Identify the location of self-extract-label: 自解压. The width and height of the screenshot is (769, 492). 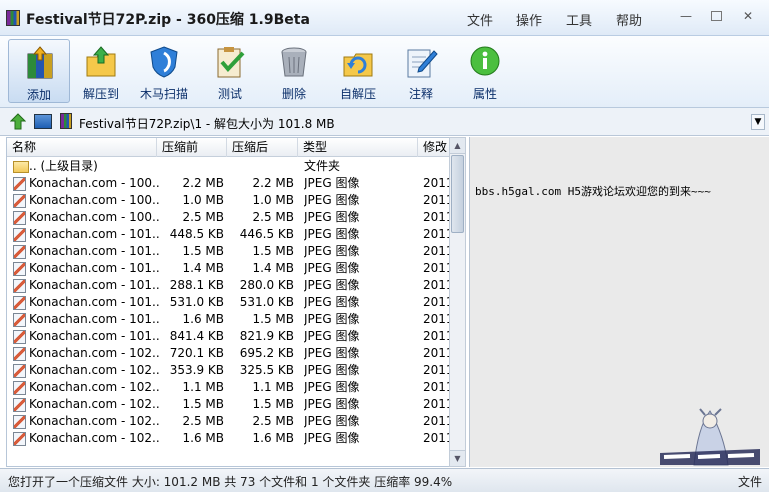
(357, 94).